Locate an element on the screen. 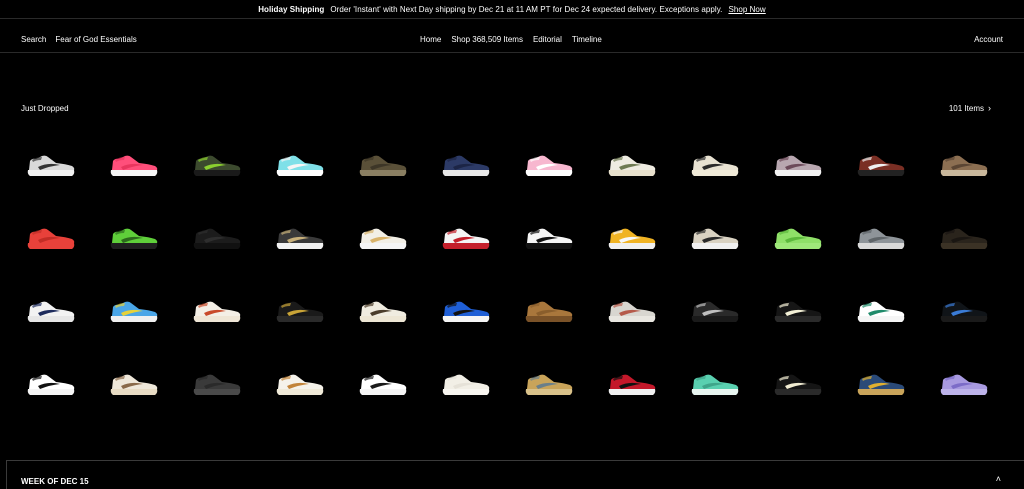 Image resolution: width=1024 pixels, height=489 pixels. item-count: 101 Items is located at coordinates (966, 108).